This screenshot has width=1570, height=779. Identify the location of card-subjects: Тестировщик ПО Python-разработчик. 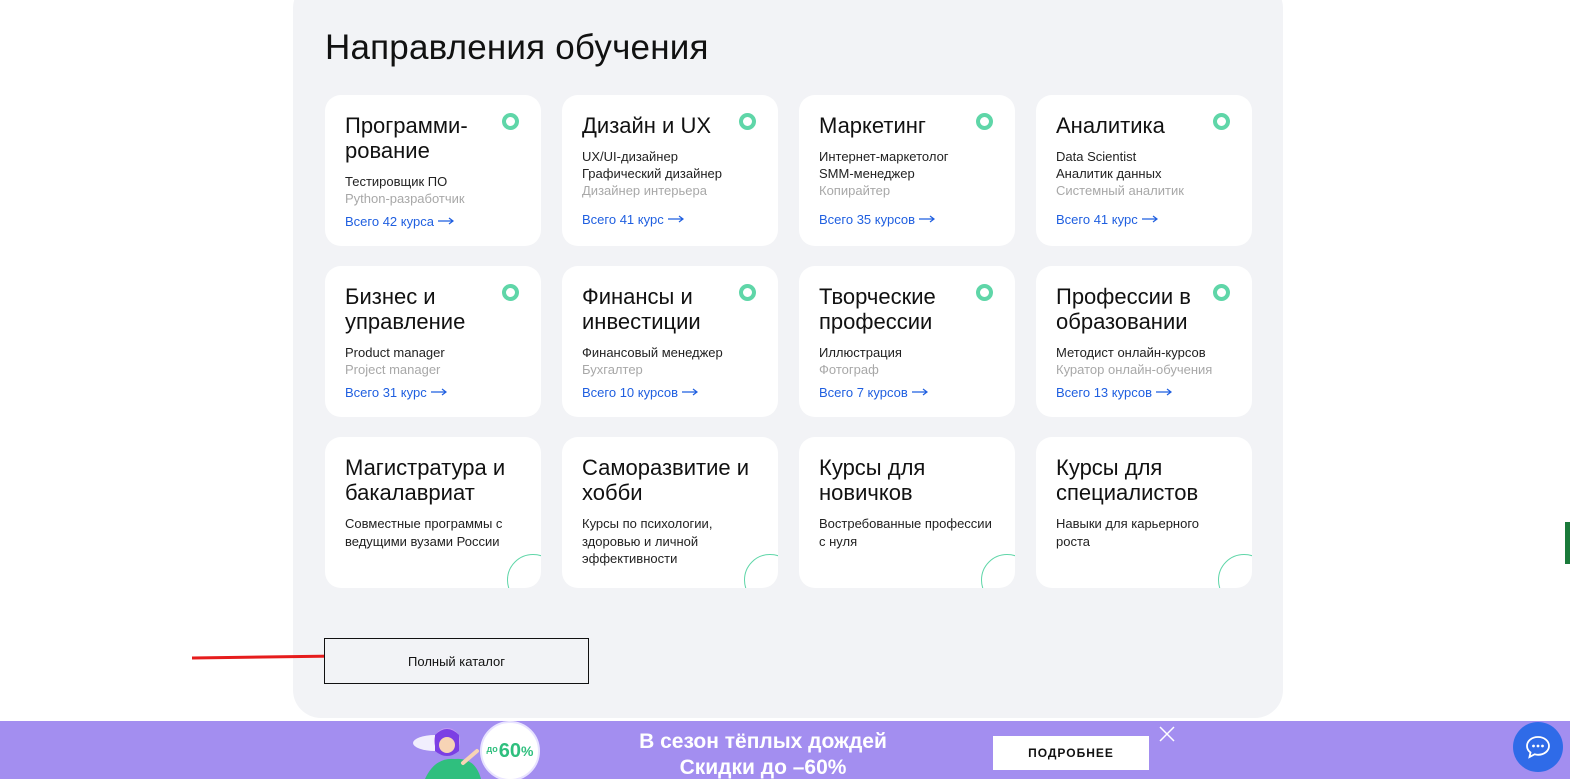
(433, 190).